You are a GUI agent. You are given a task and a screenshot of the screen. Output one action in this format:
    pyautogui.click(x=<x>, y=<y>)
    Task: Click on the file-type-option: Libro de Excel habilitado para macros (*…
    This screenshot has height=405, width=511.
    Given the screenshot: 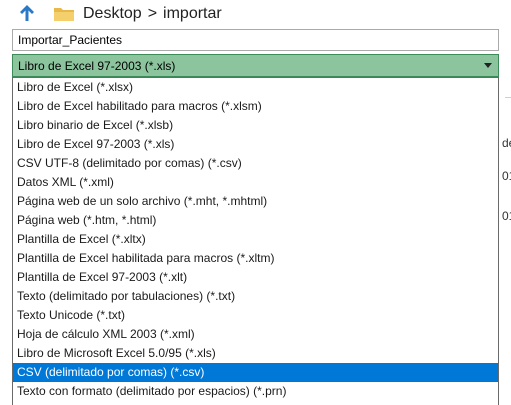 What is the action you would take?
    pyautogui.click(x=255, y=106)
    